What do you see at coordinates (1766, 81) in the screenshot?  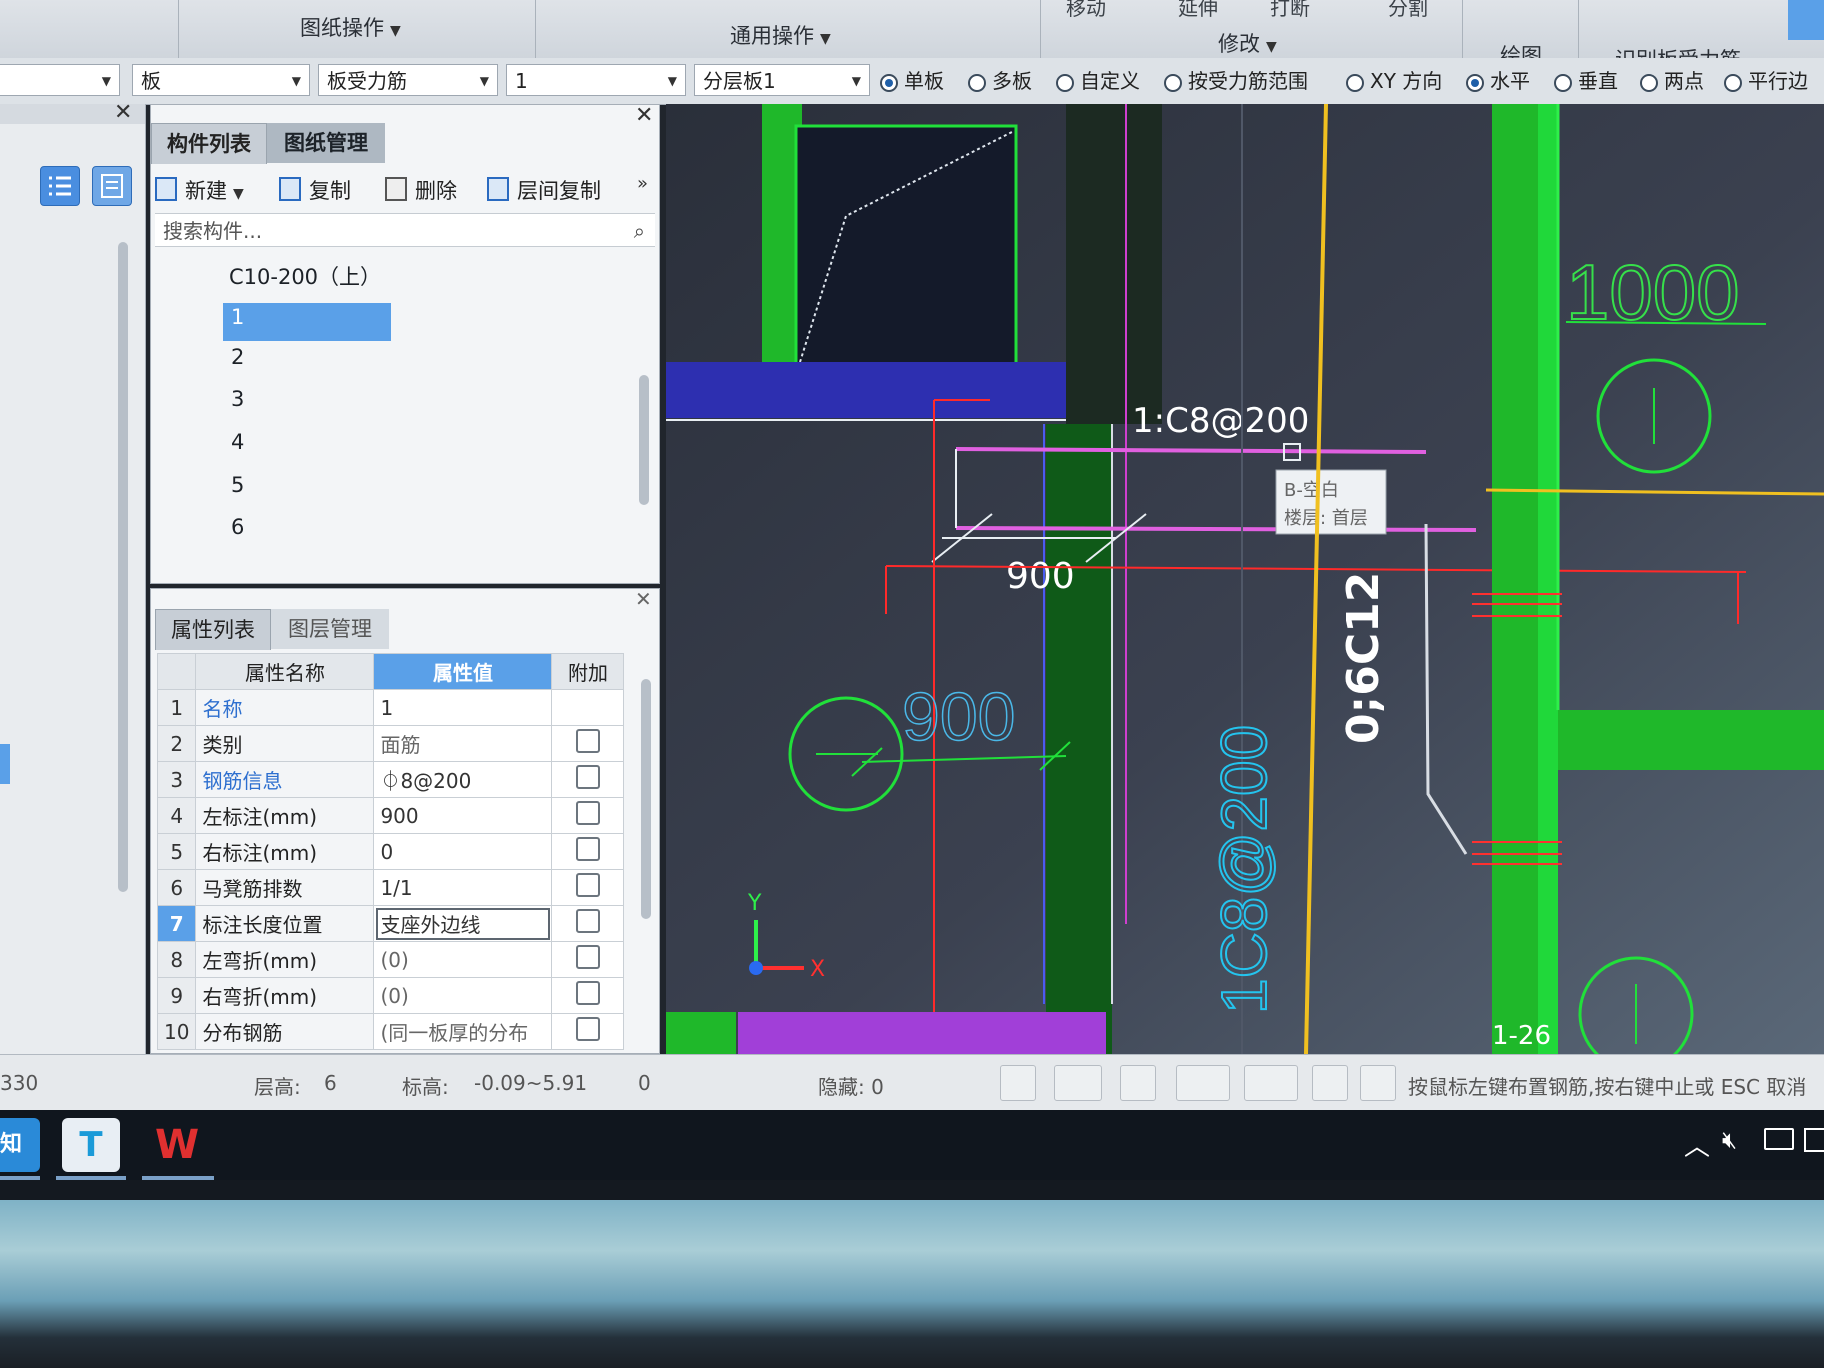 I see `radio-parallel-edge: 平行边` at bounding box center [1766, 81].